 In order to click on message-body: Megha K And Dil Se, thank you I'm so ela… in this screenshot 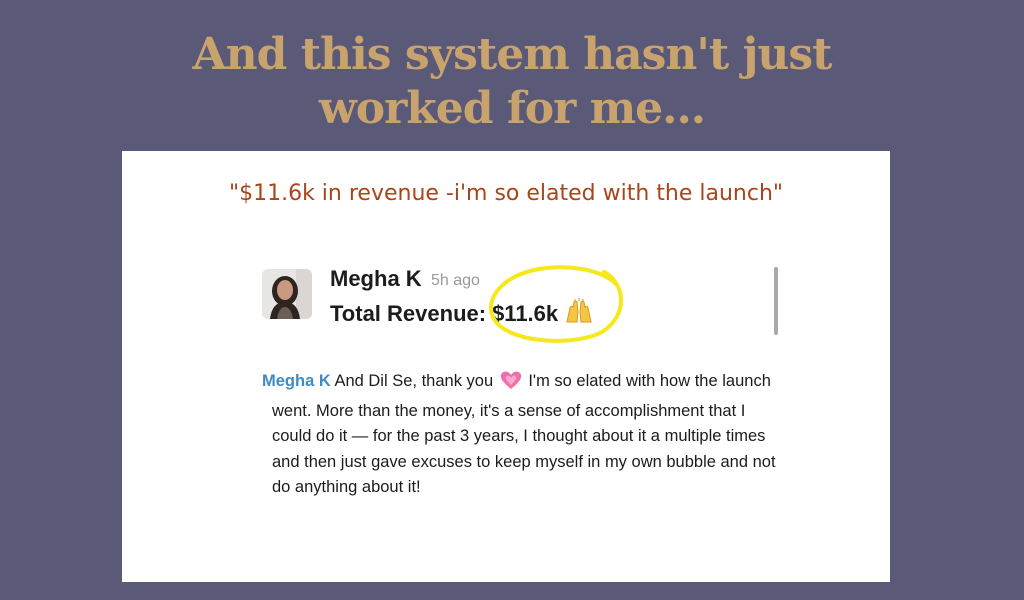, I will do `click(527, 435)`.